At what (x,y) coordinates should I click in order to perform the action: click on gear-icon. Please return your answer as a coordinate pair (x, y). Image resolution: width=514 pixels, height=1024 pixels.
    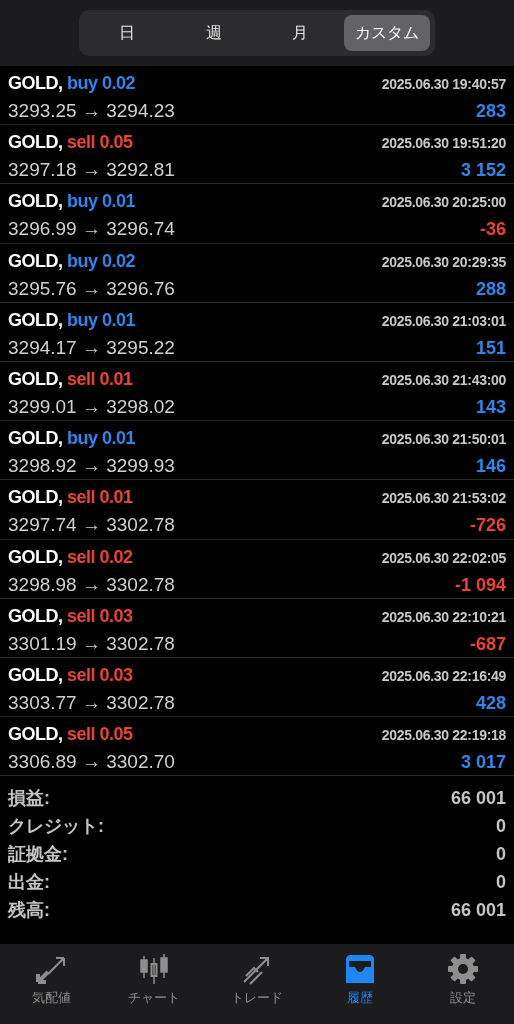
    Looking at the image, I should click on (462, 969).